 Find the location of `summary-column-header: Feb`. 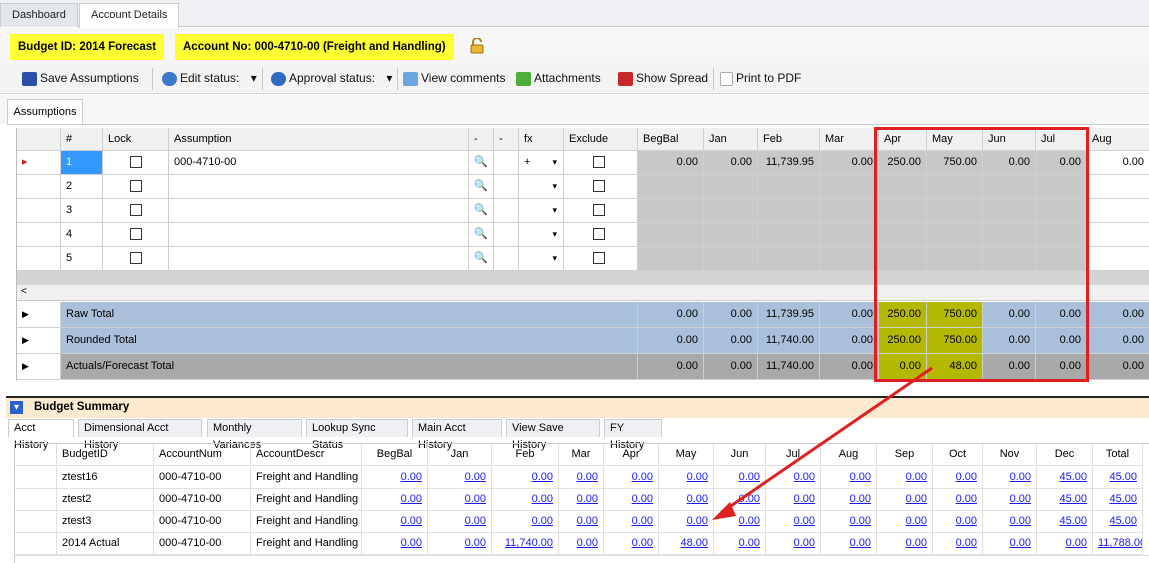

summary-column-header: Feb is located at coordinates (525, 455).